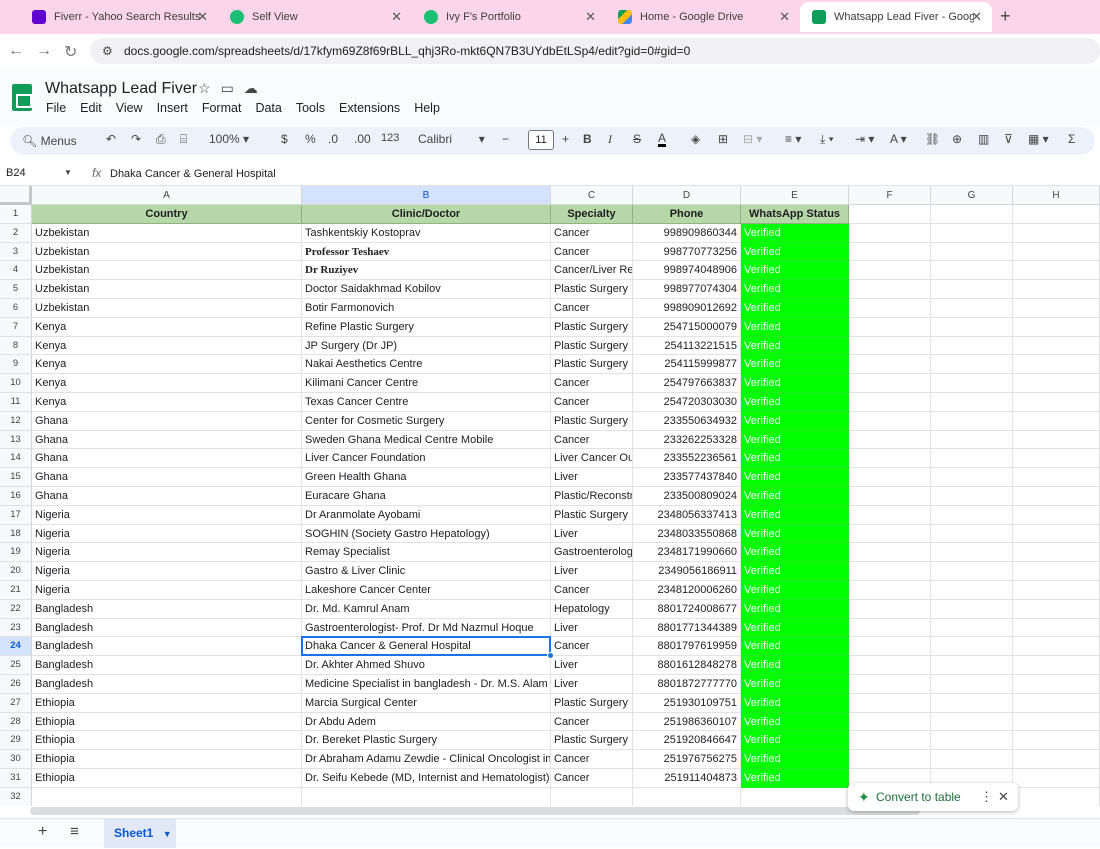  Describe the element at coordinates (687, 553) in the screenshot. I see `cell: 2348171990660` at that location.